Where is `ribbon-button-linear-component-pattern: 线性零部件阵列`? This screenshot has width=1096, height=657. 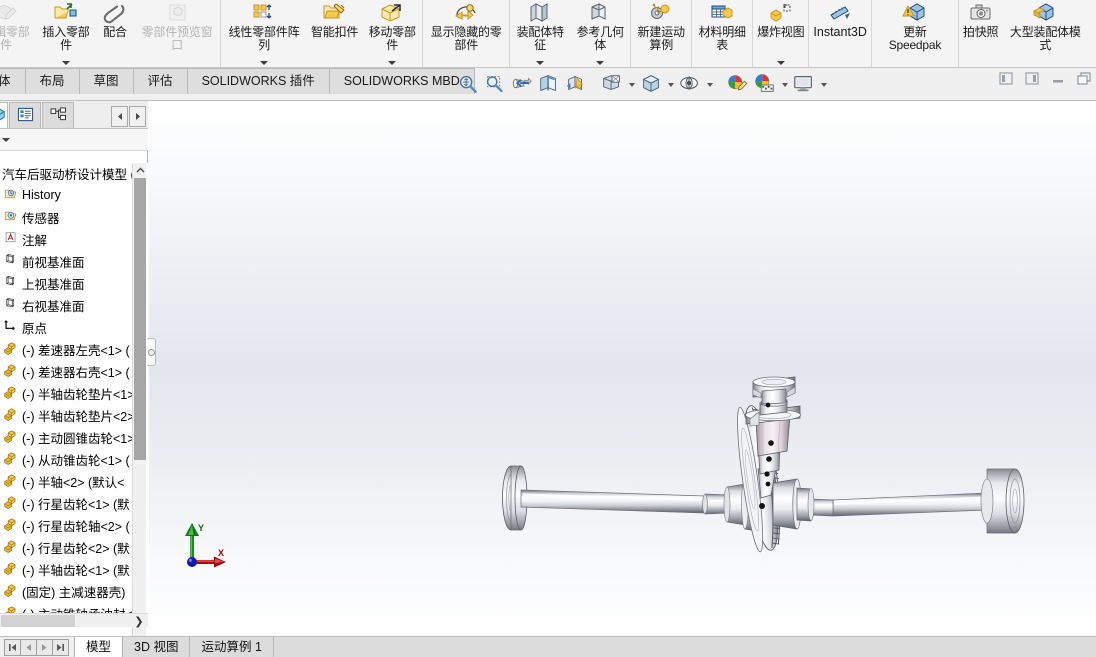
ribbon-button-linear-component-pattern: 线性零部件阵列 is located at coordinates (264, 33).